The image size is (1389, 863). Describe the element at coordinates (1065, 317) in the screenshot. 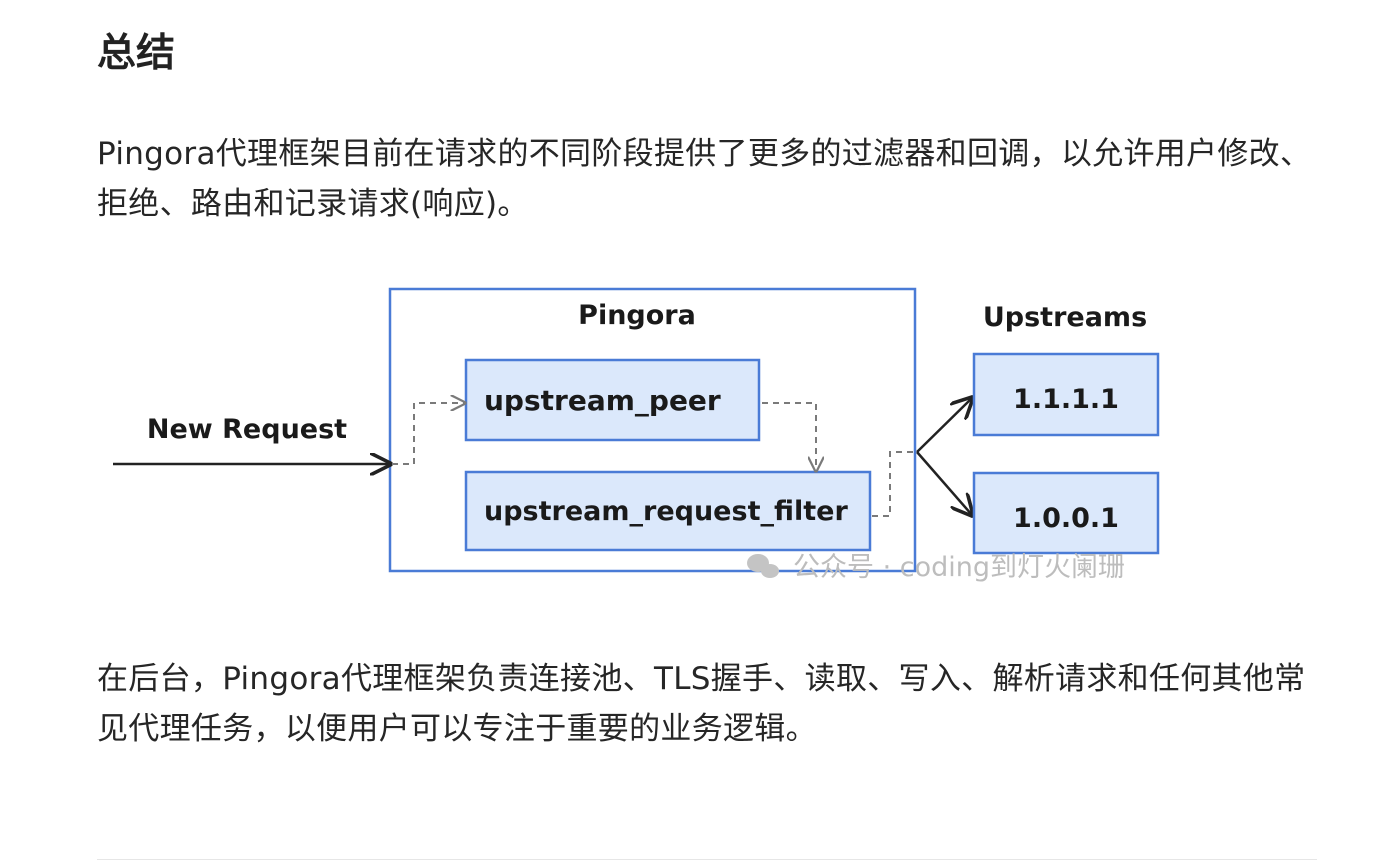

I see `upstreams-label: Upstreams` at that location.